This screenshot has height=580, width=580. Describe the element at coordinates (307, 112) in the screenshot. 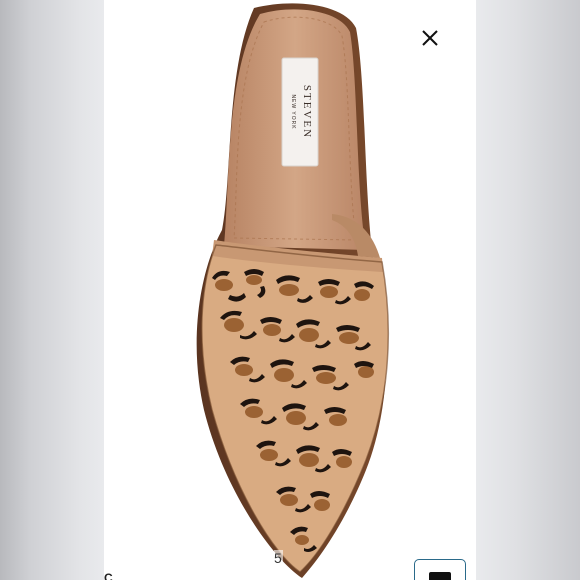

I see `insole-brand: STEVEN` at that location.